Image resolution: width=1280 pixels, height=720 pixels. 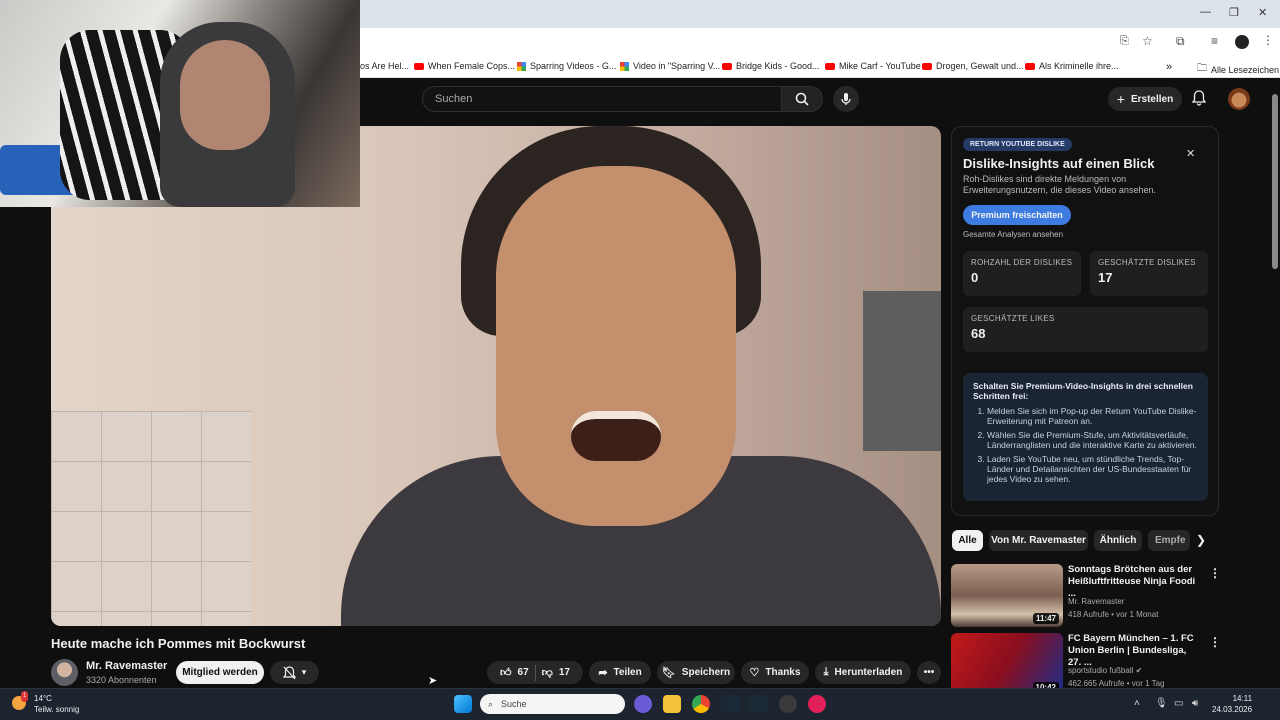 I want to click on channel-name: Mr. Ravemaster, so click(x=126, y=666).